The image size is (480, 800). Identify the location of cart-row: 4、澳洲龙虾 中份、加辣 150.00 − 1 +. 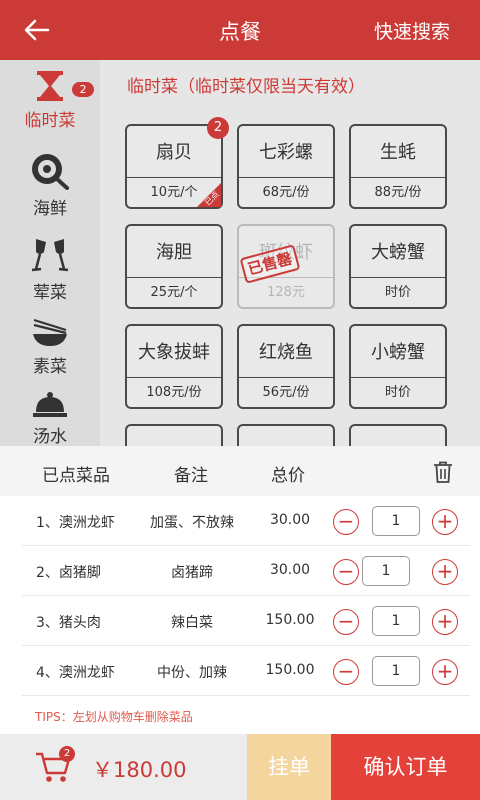
(246, 671).